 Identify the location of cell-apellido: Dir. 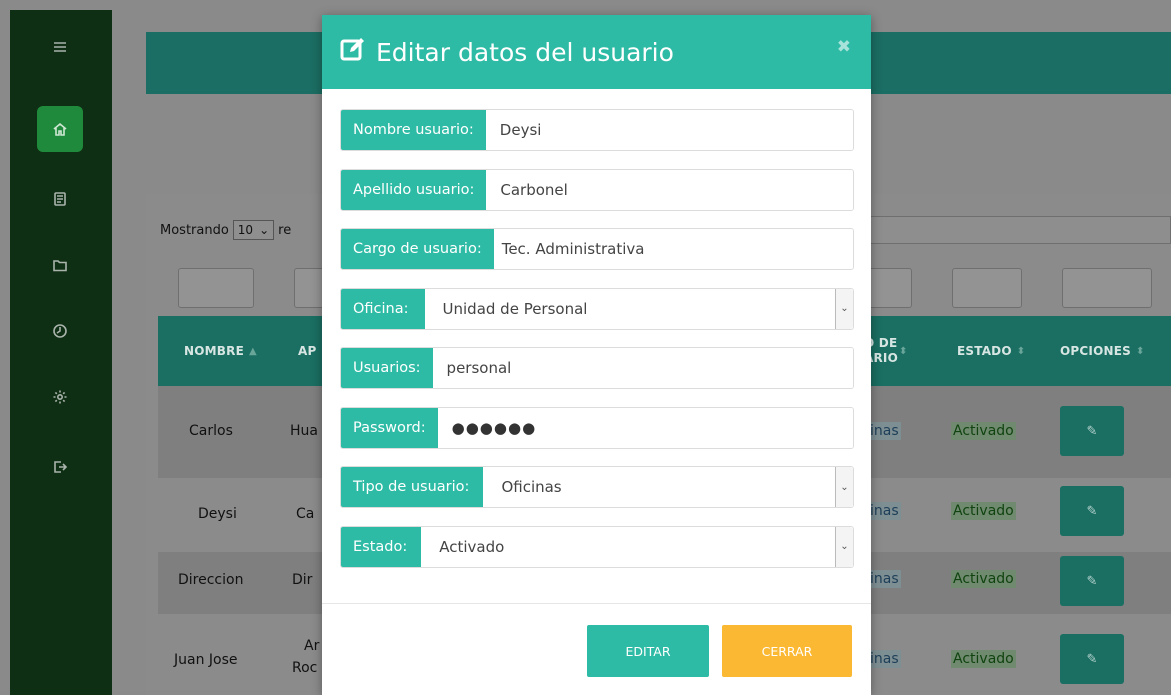
(302, 580).